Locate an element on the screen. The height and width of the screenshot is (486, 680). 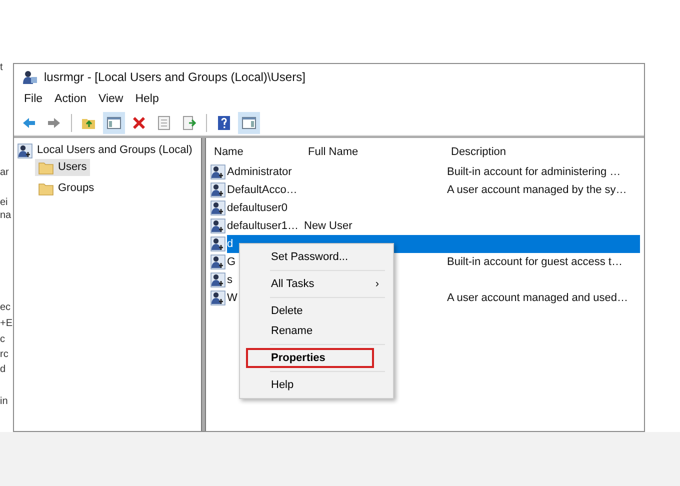
text-fragment: rc is located at coordinates (4, 355).